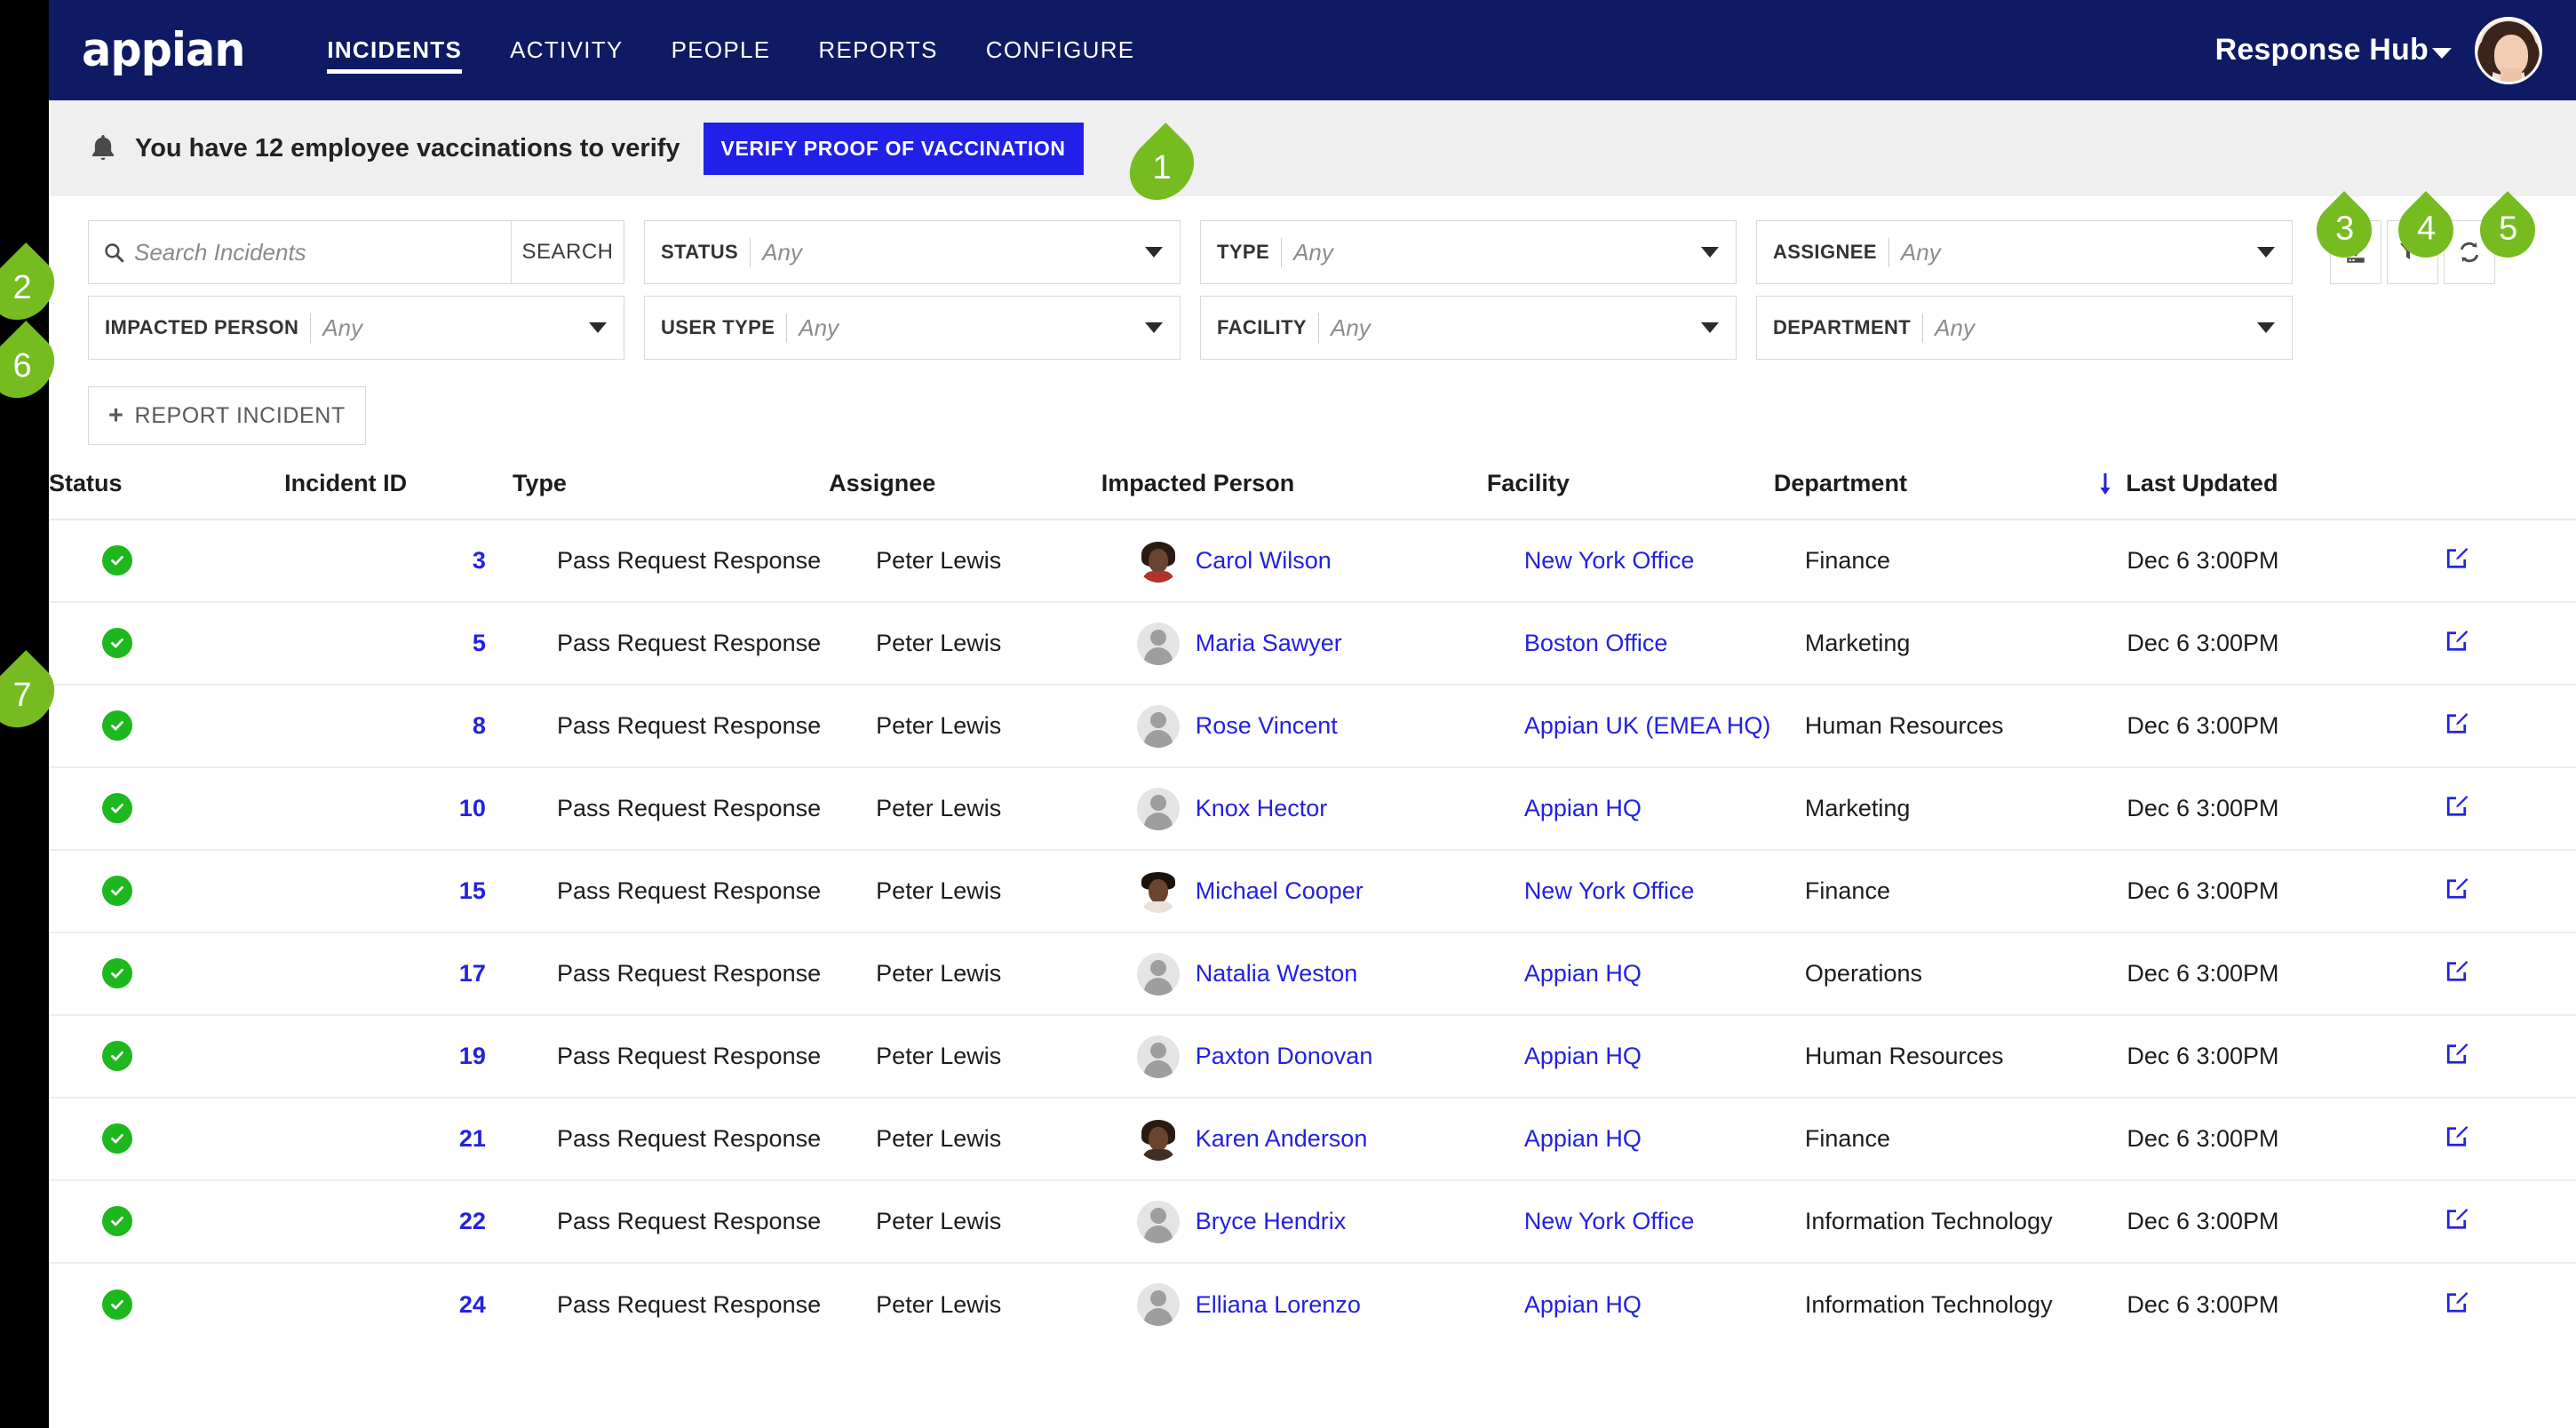 The height and width of the screenshot is (1428, 2576). I want to click on incident-id-link: 17, so click(472, 973).